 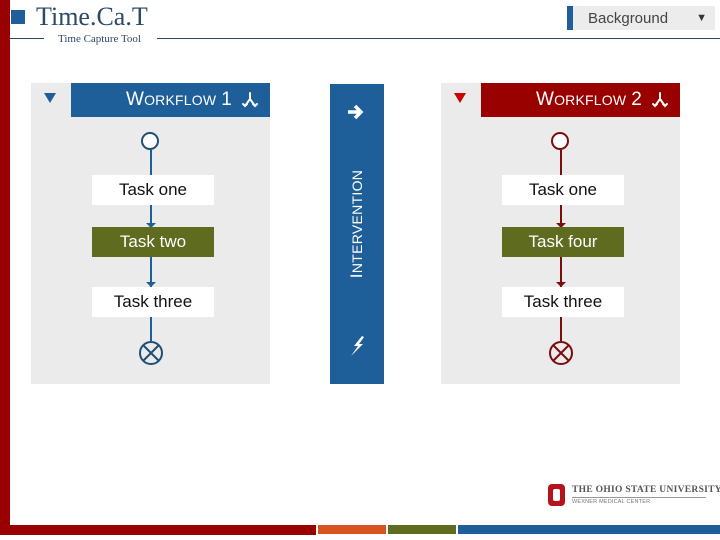 I want to click on triangle-down-icon: ▼, so click(x=701, y=18).